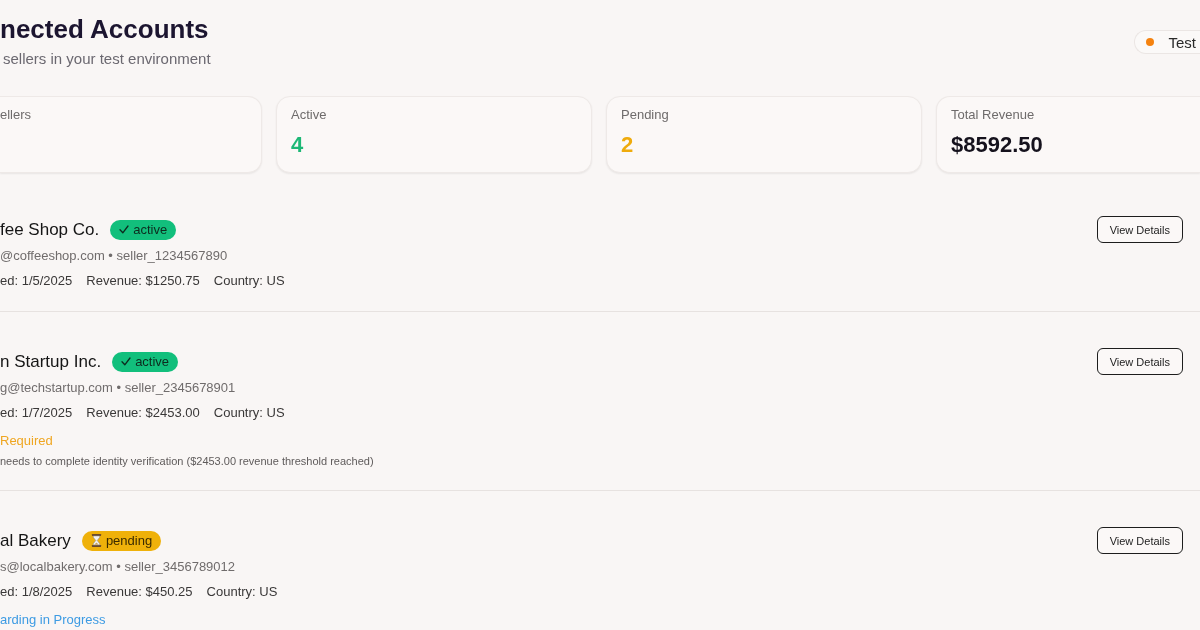 The height and width of the screenshot is (630, 1200). Describe the element at coordinates (139, 592) in the screenshot. I see `detail-text: Revenue: $450.25` at that location.